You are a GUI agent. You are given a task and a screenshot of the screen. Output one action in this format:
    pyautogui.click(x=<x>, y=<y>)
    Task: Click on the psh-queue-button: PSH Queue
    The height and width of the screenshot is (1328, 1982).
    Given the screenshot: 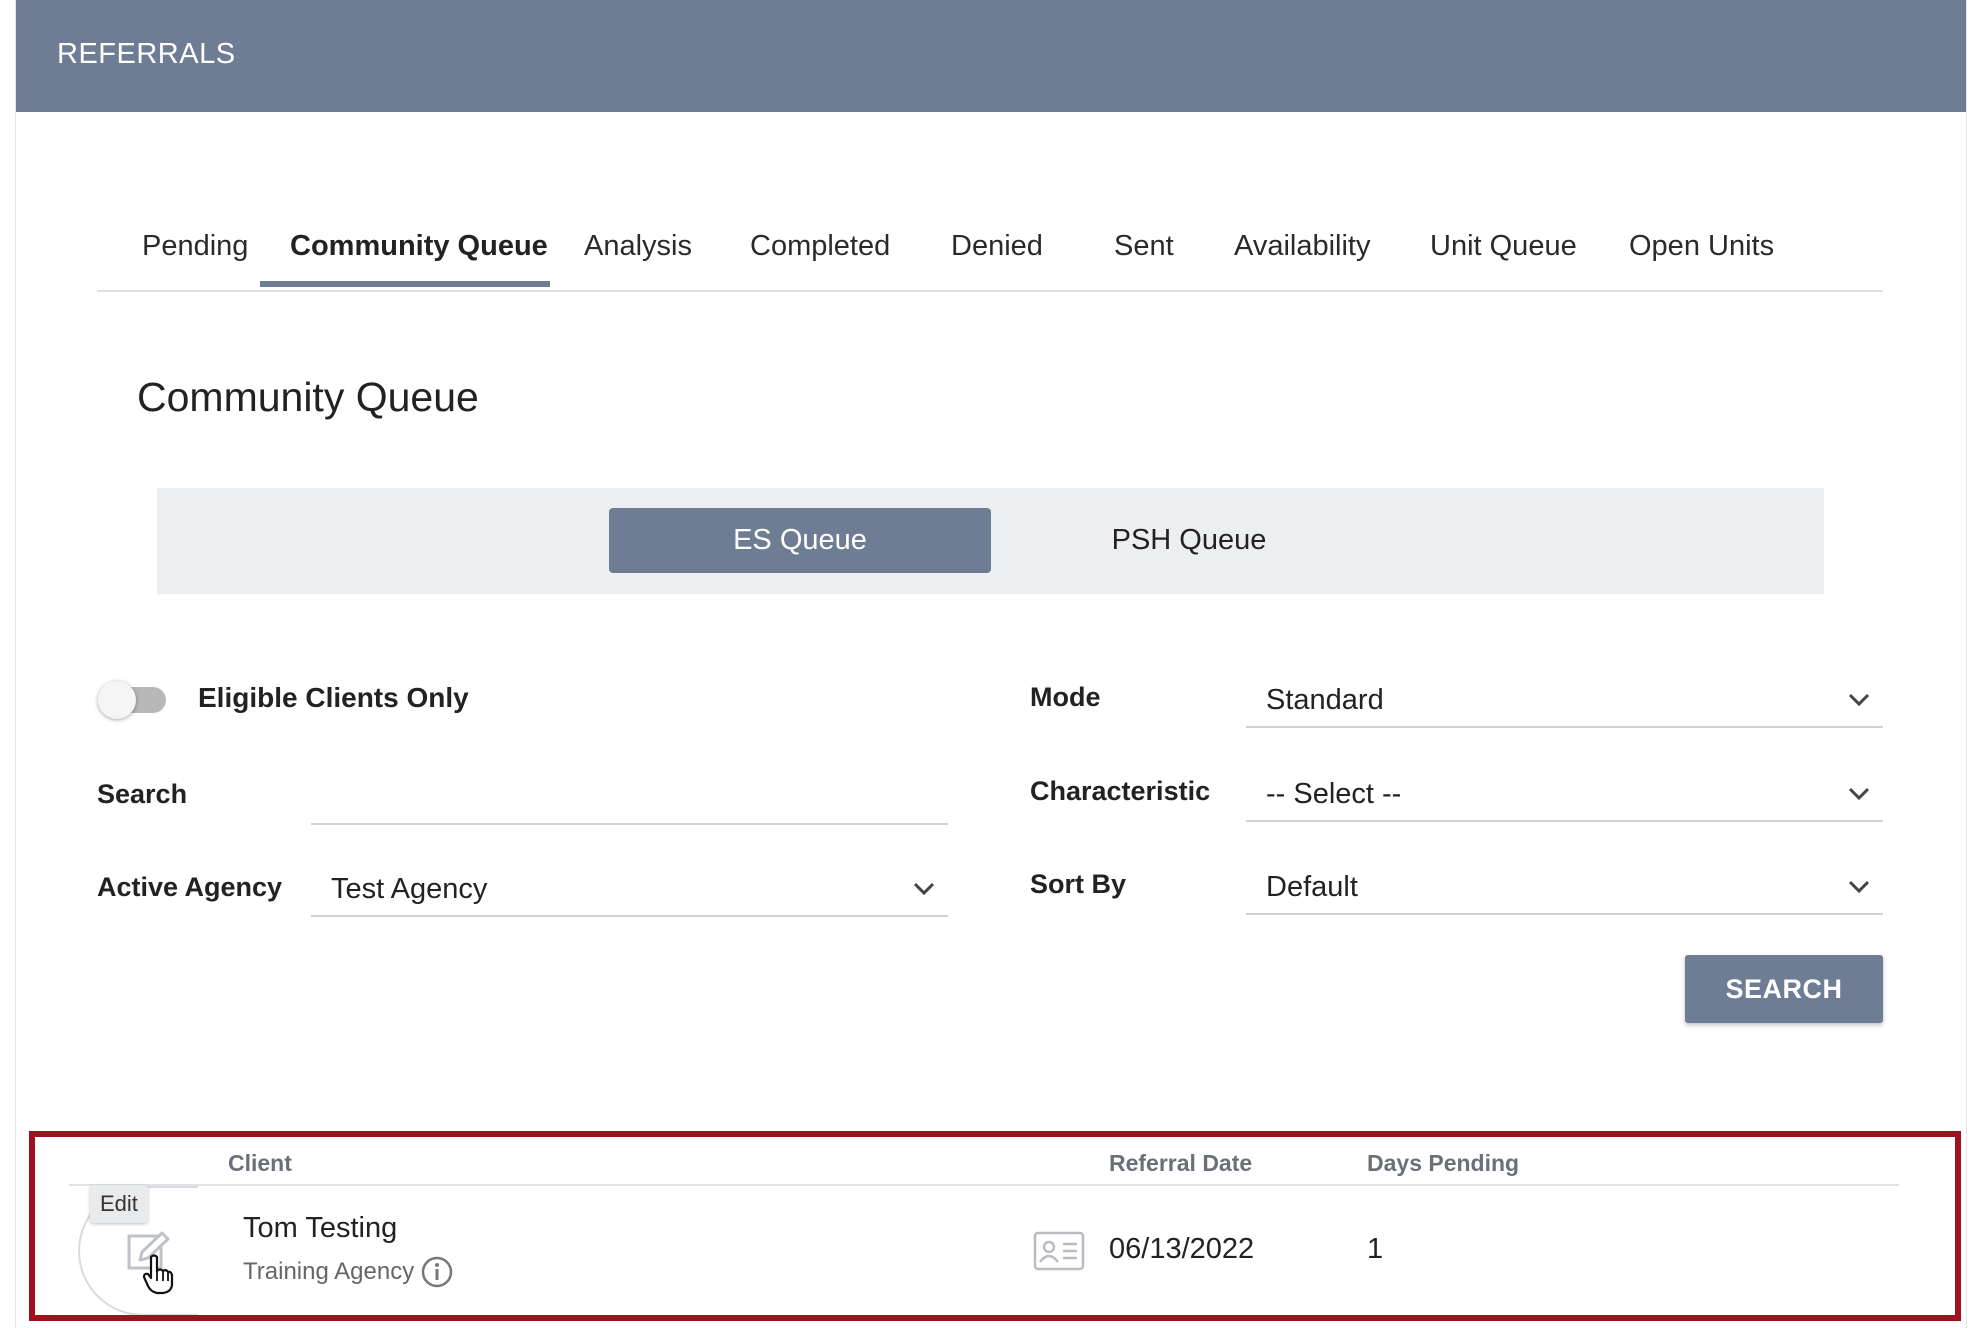 What is the action you would take?
    pyautogui.click(x=1189, y=540)
    